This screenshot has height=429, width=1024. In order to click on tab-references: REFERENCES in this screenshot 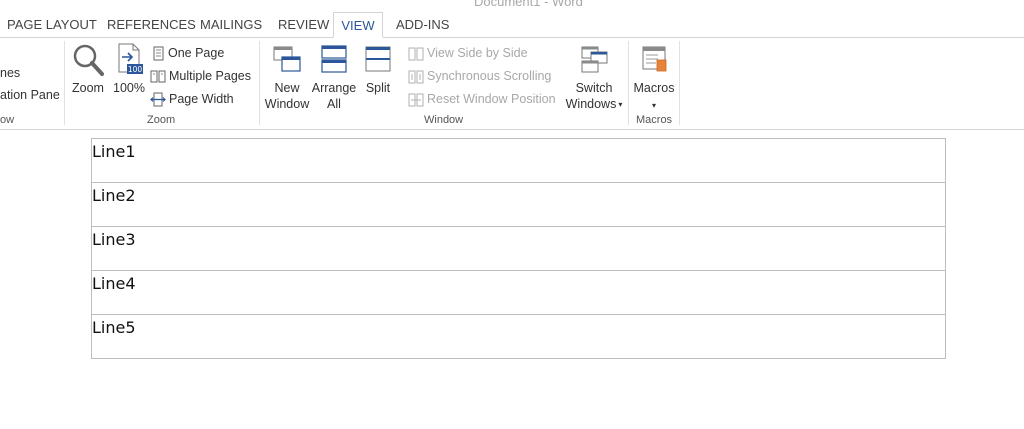, I will do `click(151, 25)`.